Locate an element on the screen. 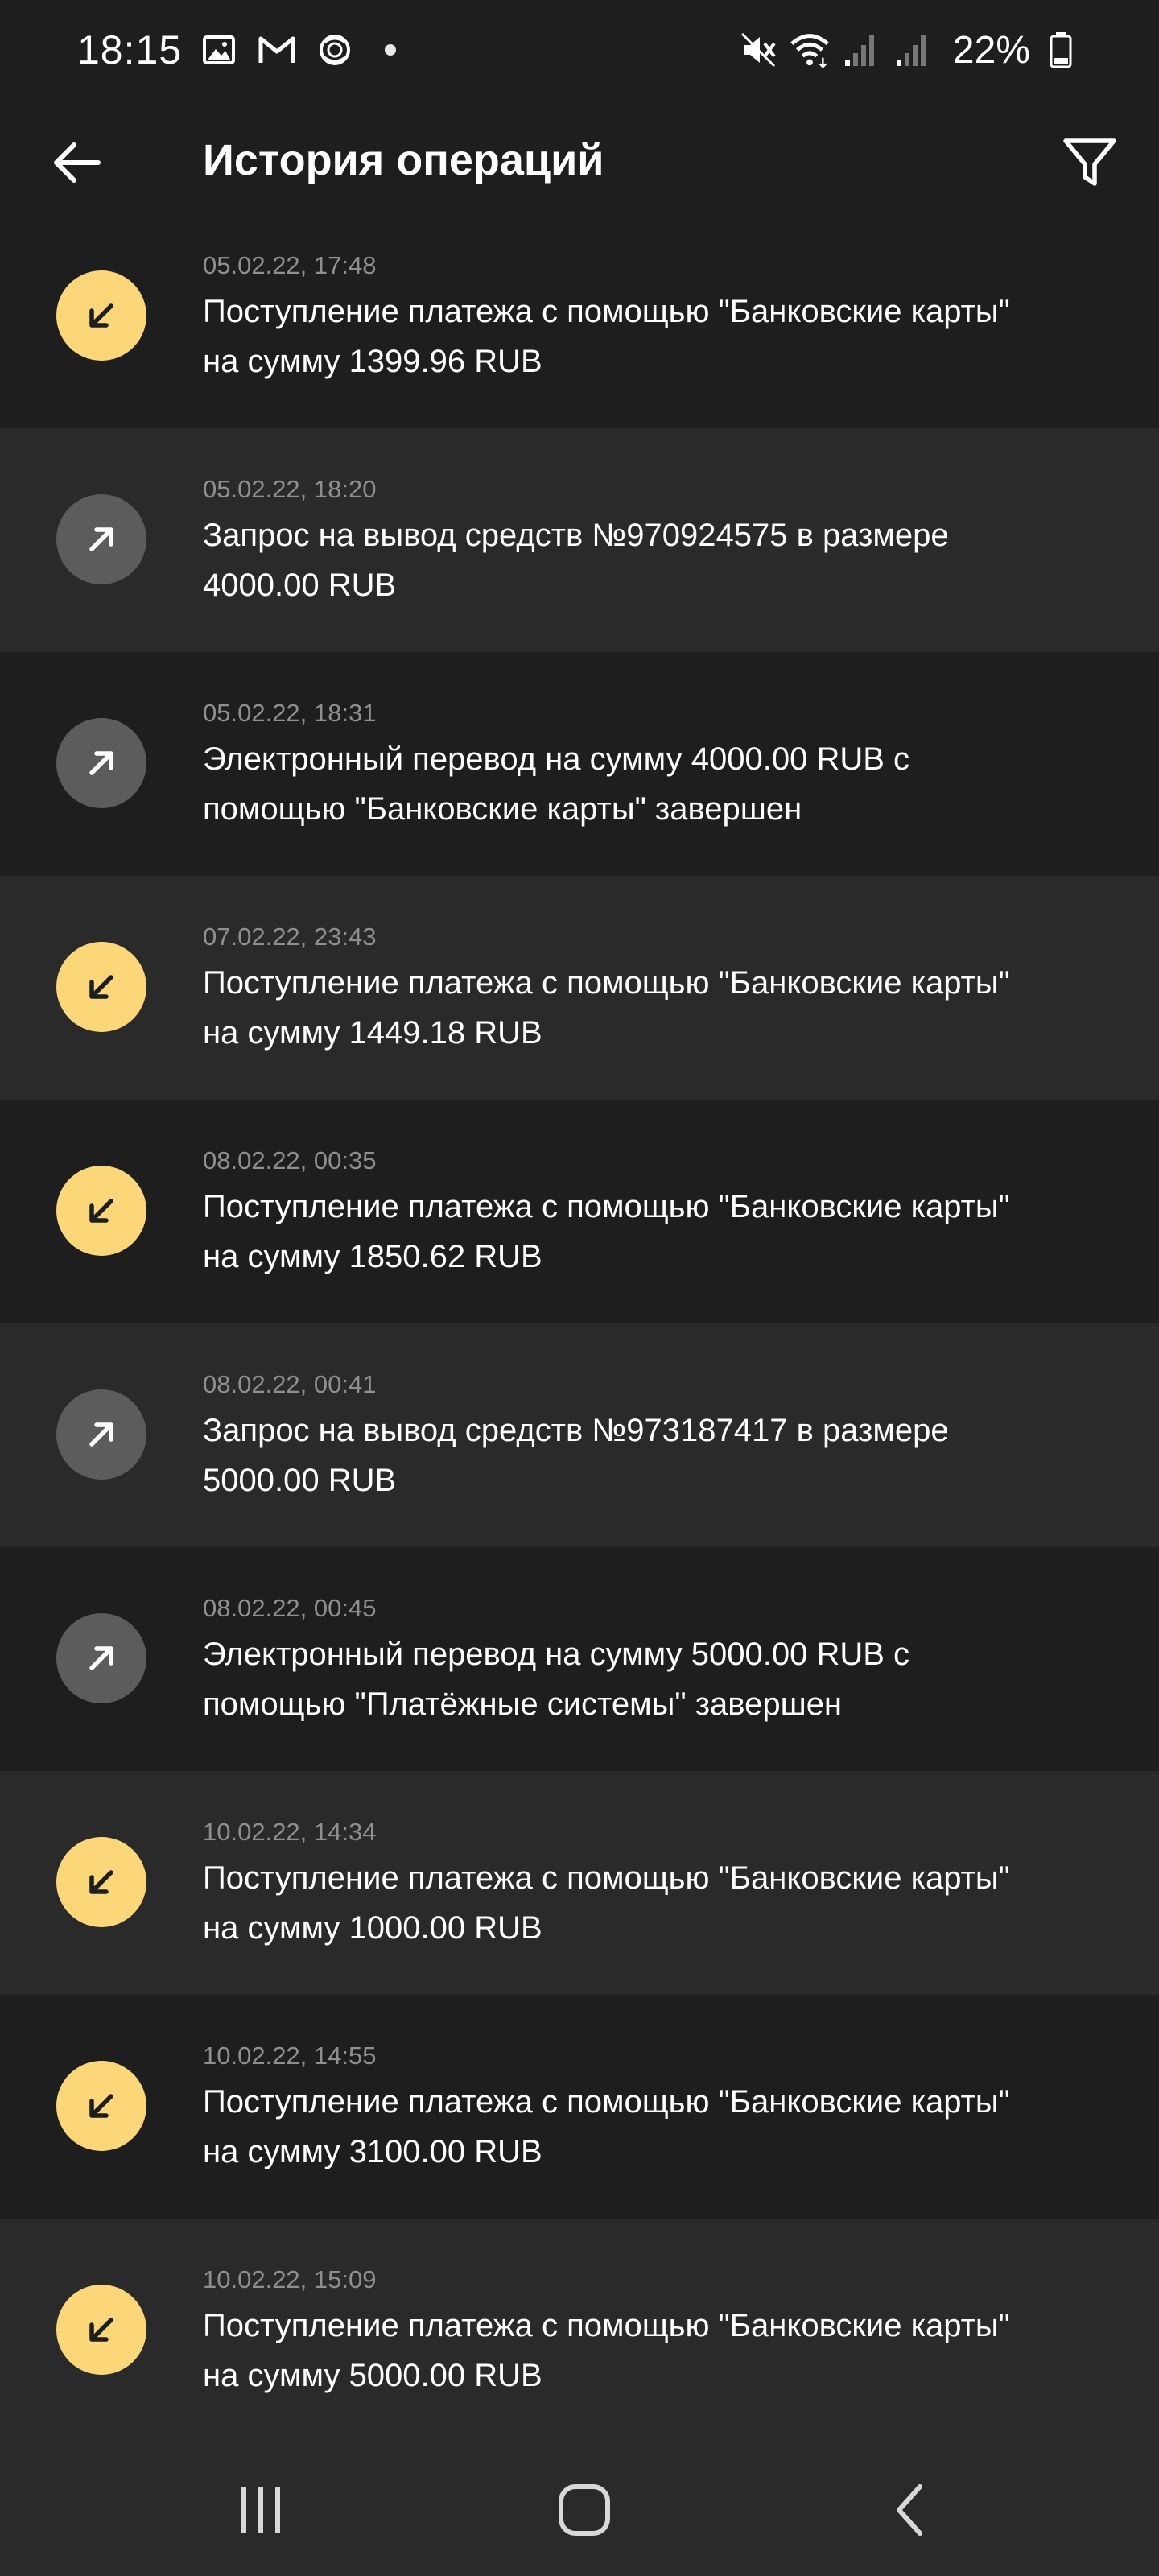 Image resolution: width=1159 pixels, height=2576 pixels. operation-date: 10.02.22, 14:55 is located at coordinates (290, 2055).